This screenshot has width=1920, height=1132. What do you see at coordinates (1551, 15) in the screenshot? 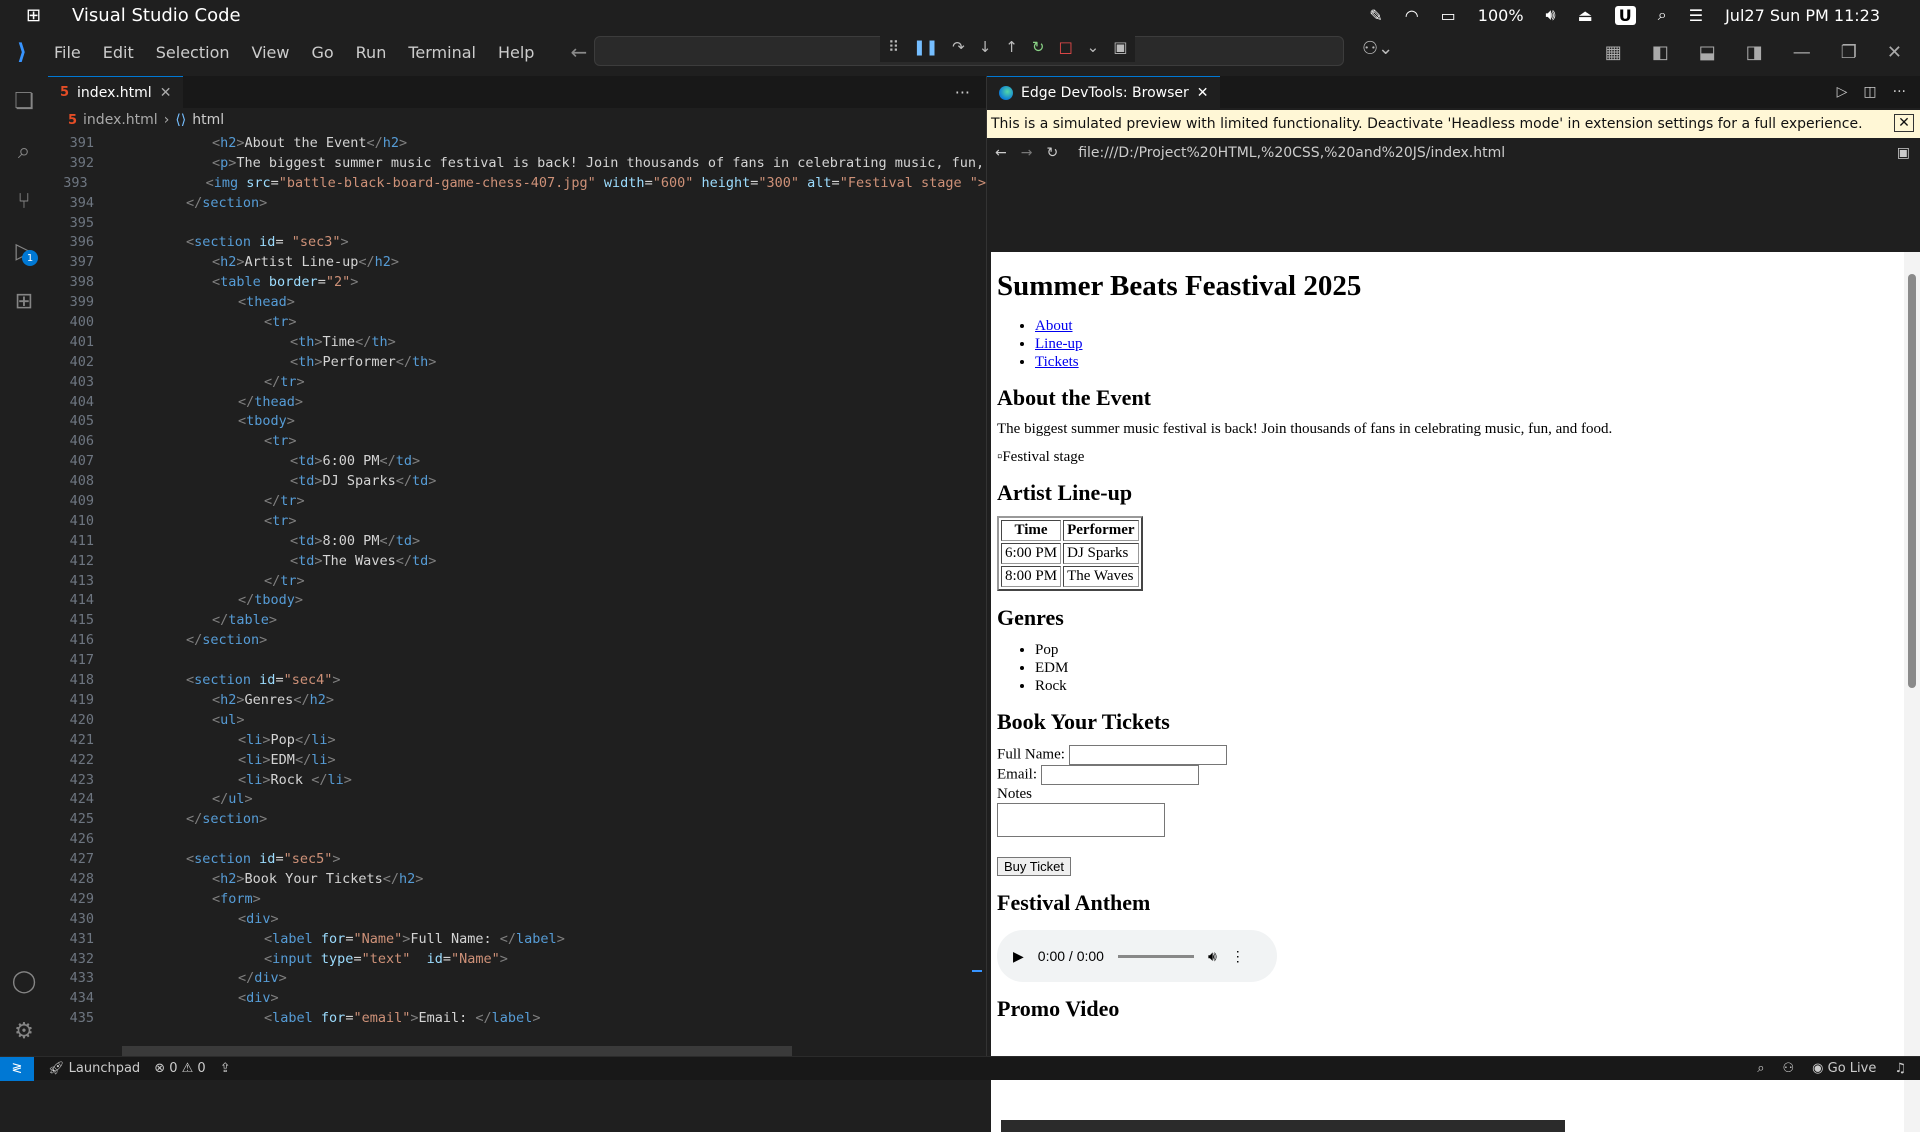
I see `volume-icon: 🔊︎` at bounding box center [1551, 15].